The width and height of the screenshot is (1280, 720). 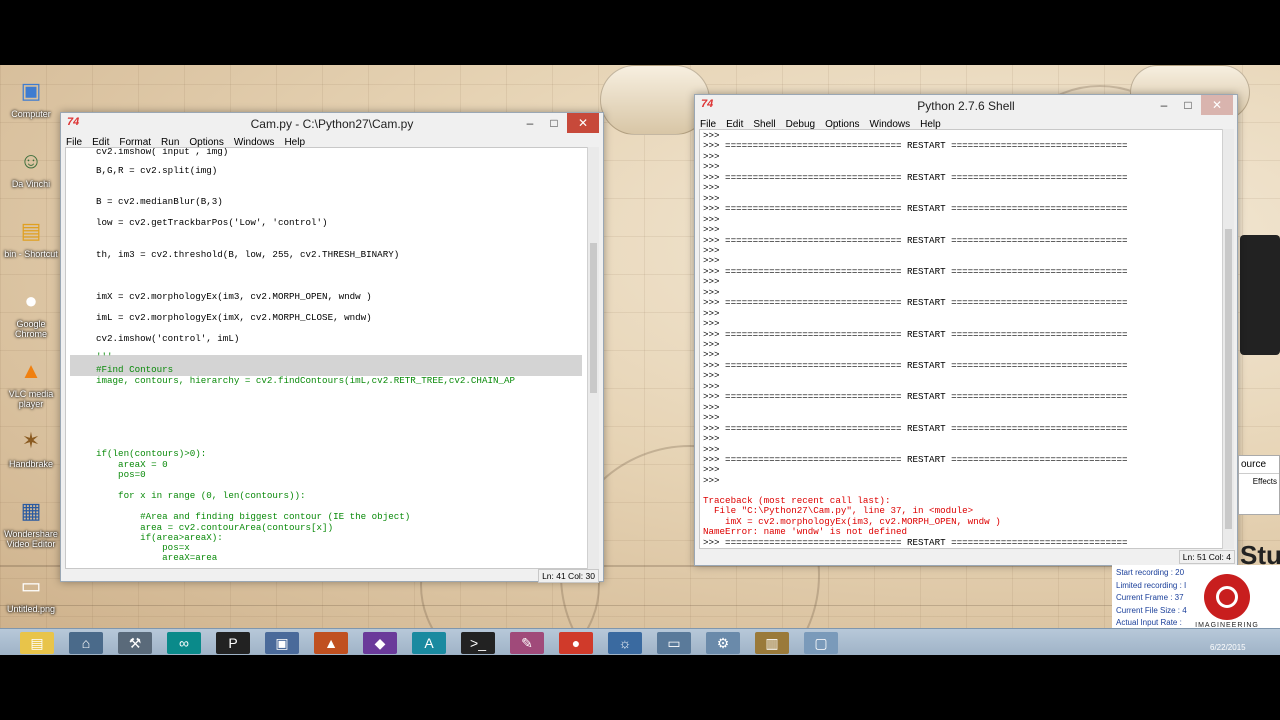 What do you see at coordinates (332, 124) in the screenshot?
I see `editor-titlebar: 74 Cam.py - C:\Python27\Cam.py – □ ✕` at bounding box center [332, 124].